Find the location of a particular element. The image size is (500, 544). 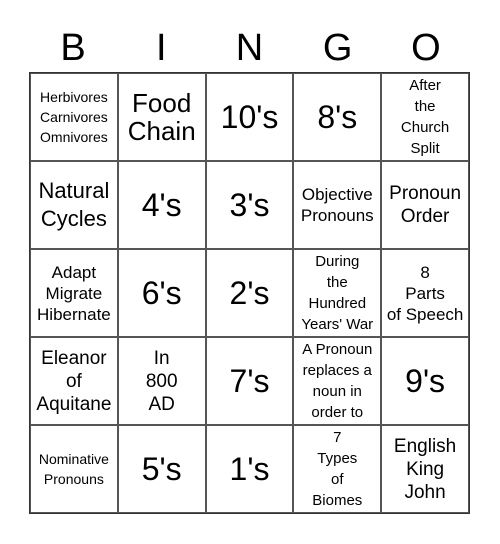

bingo-cell-o-2: Pronoun Order is located at coordinates (425, 205).